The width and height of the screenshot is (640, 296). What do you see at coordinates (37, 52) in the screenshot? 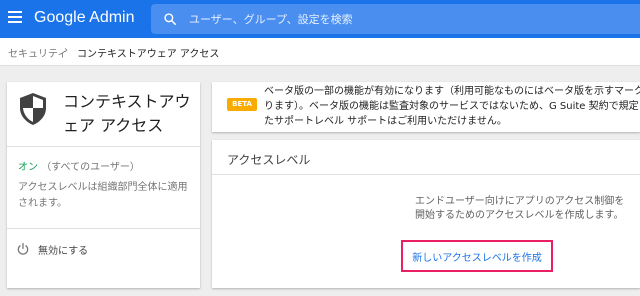
I see `breadcrumb-security-link: セキュリティ` at bounding box center [37, 52].